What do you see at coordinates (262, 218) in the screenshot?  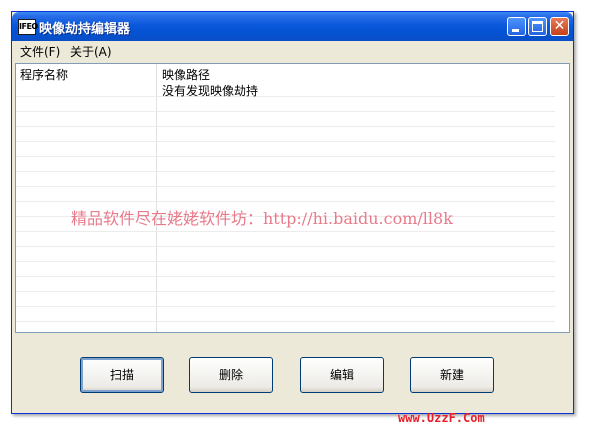 I see `watermark-text: 精品软件尽在姥姥软件坊：http://hi.baidu.com/ll8k` at bounding box center [262, 218].